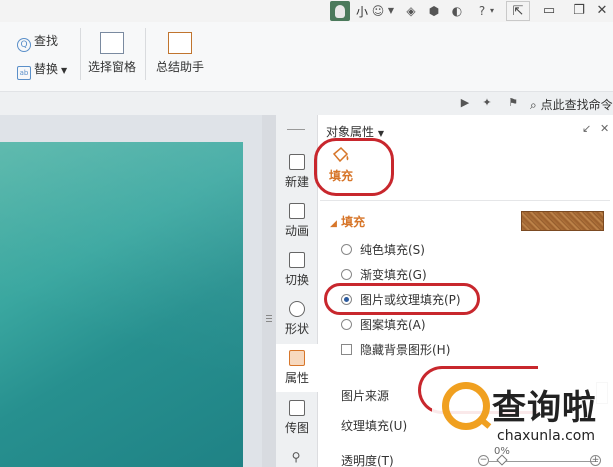  Describe the element at coordinates (513, 103) in the screenshot. I see `flag-icon: ⚑` at that location.